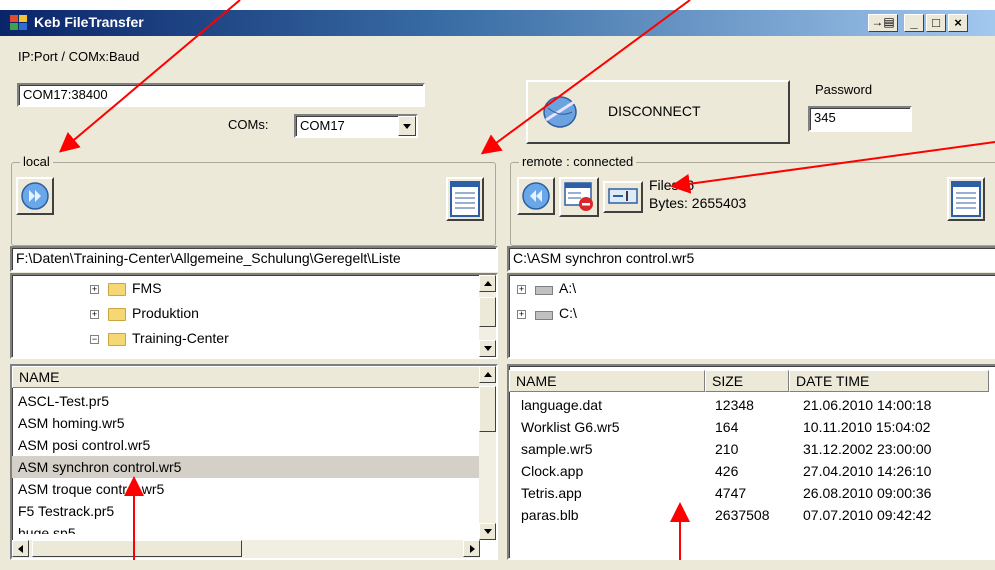  I want to click on tree-item: + C:\, so click(659, 316).